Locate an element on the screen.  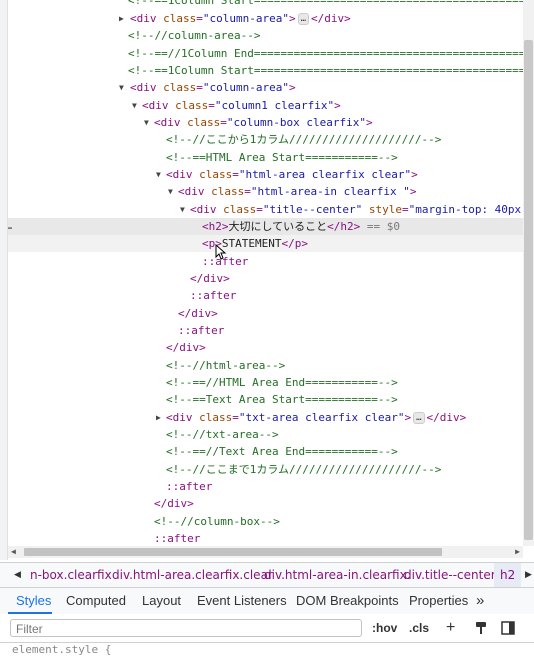
hover-state-button: :hov is located at coordinates (384, 628).